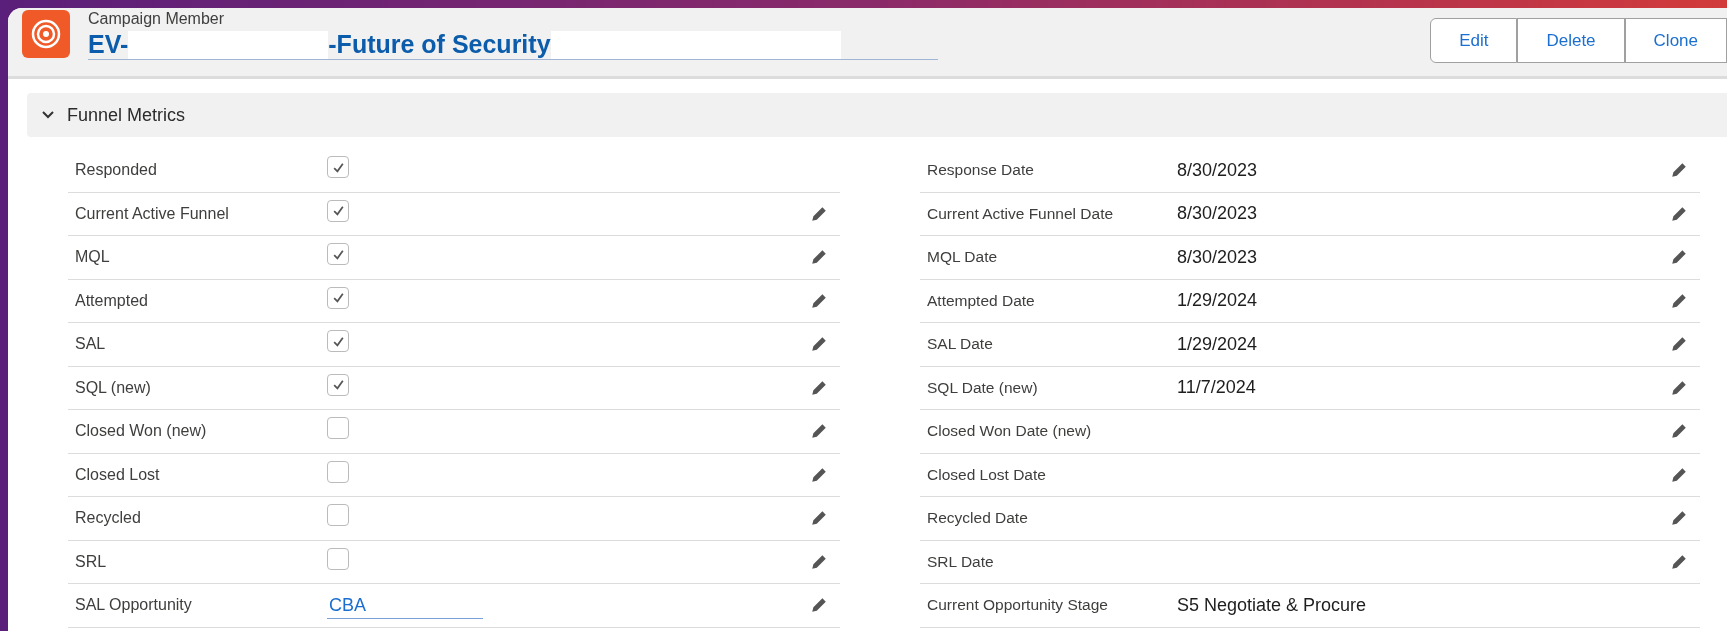 This screenshot has width=1727, height=631. Describe the element at coordinates (963, 257) in the screenshot. I see `field-label: MQL Date` at that location.